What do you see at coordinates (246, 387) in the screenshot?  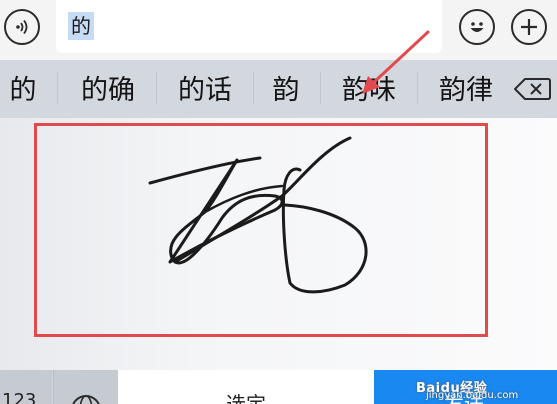 I see `select-key: 选定` at bounding box center [246, 387].